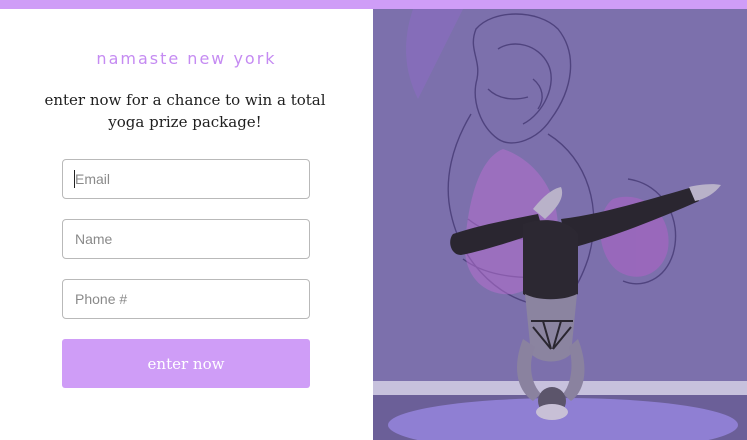  What do you see at coordinates (186, 299) in the screenshot?
I see `phone-field` at bounding box center [186, 299].